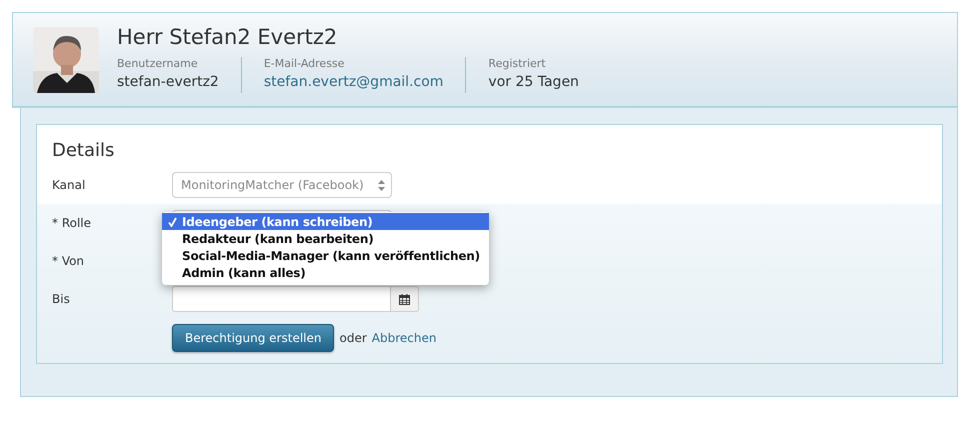 The width and height of the screenshot is (973, 421). I want to click on separator-text: oder, so click(353, 338).